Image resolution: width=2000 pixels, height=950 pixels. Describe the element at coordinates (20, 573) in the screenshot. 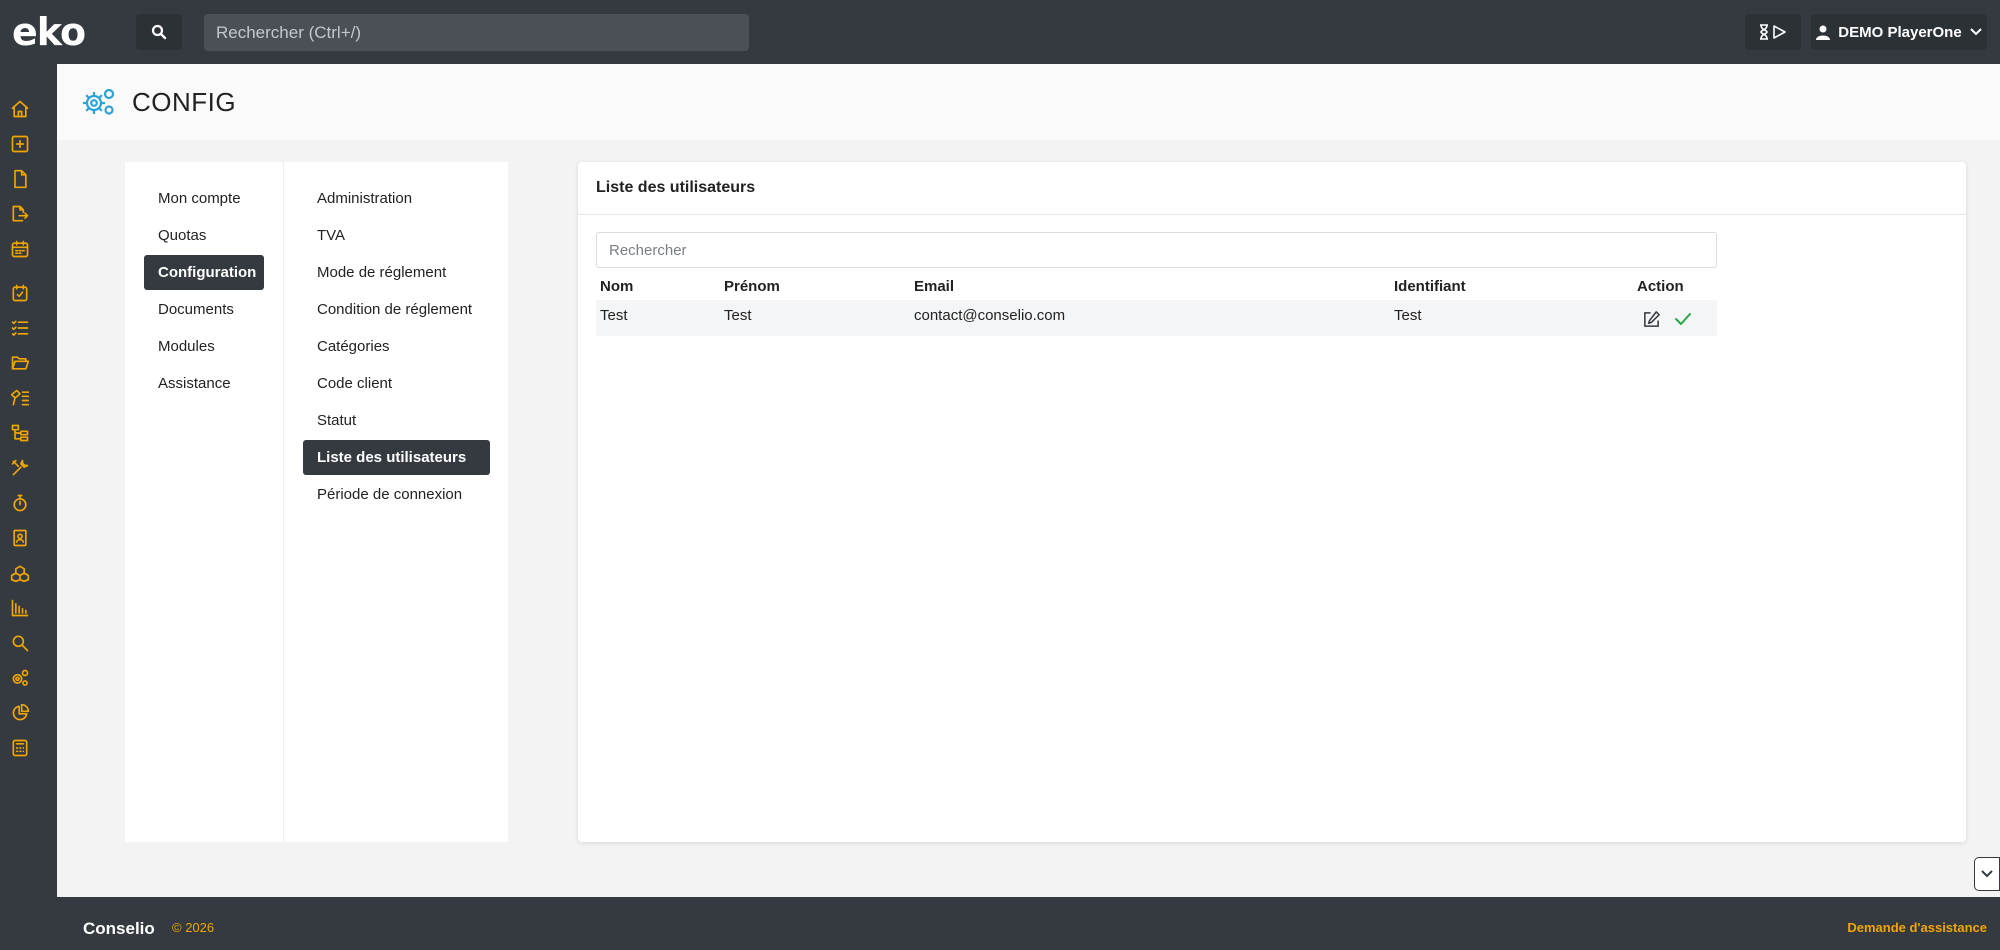

I see `boxes-icon` at that location.